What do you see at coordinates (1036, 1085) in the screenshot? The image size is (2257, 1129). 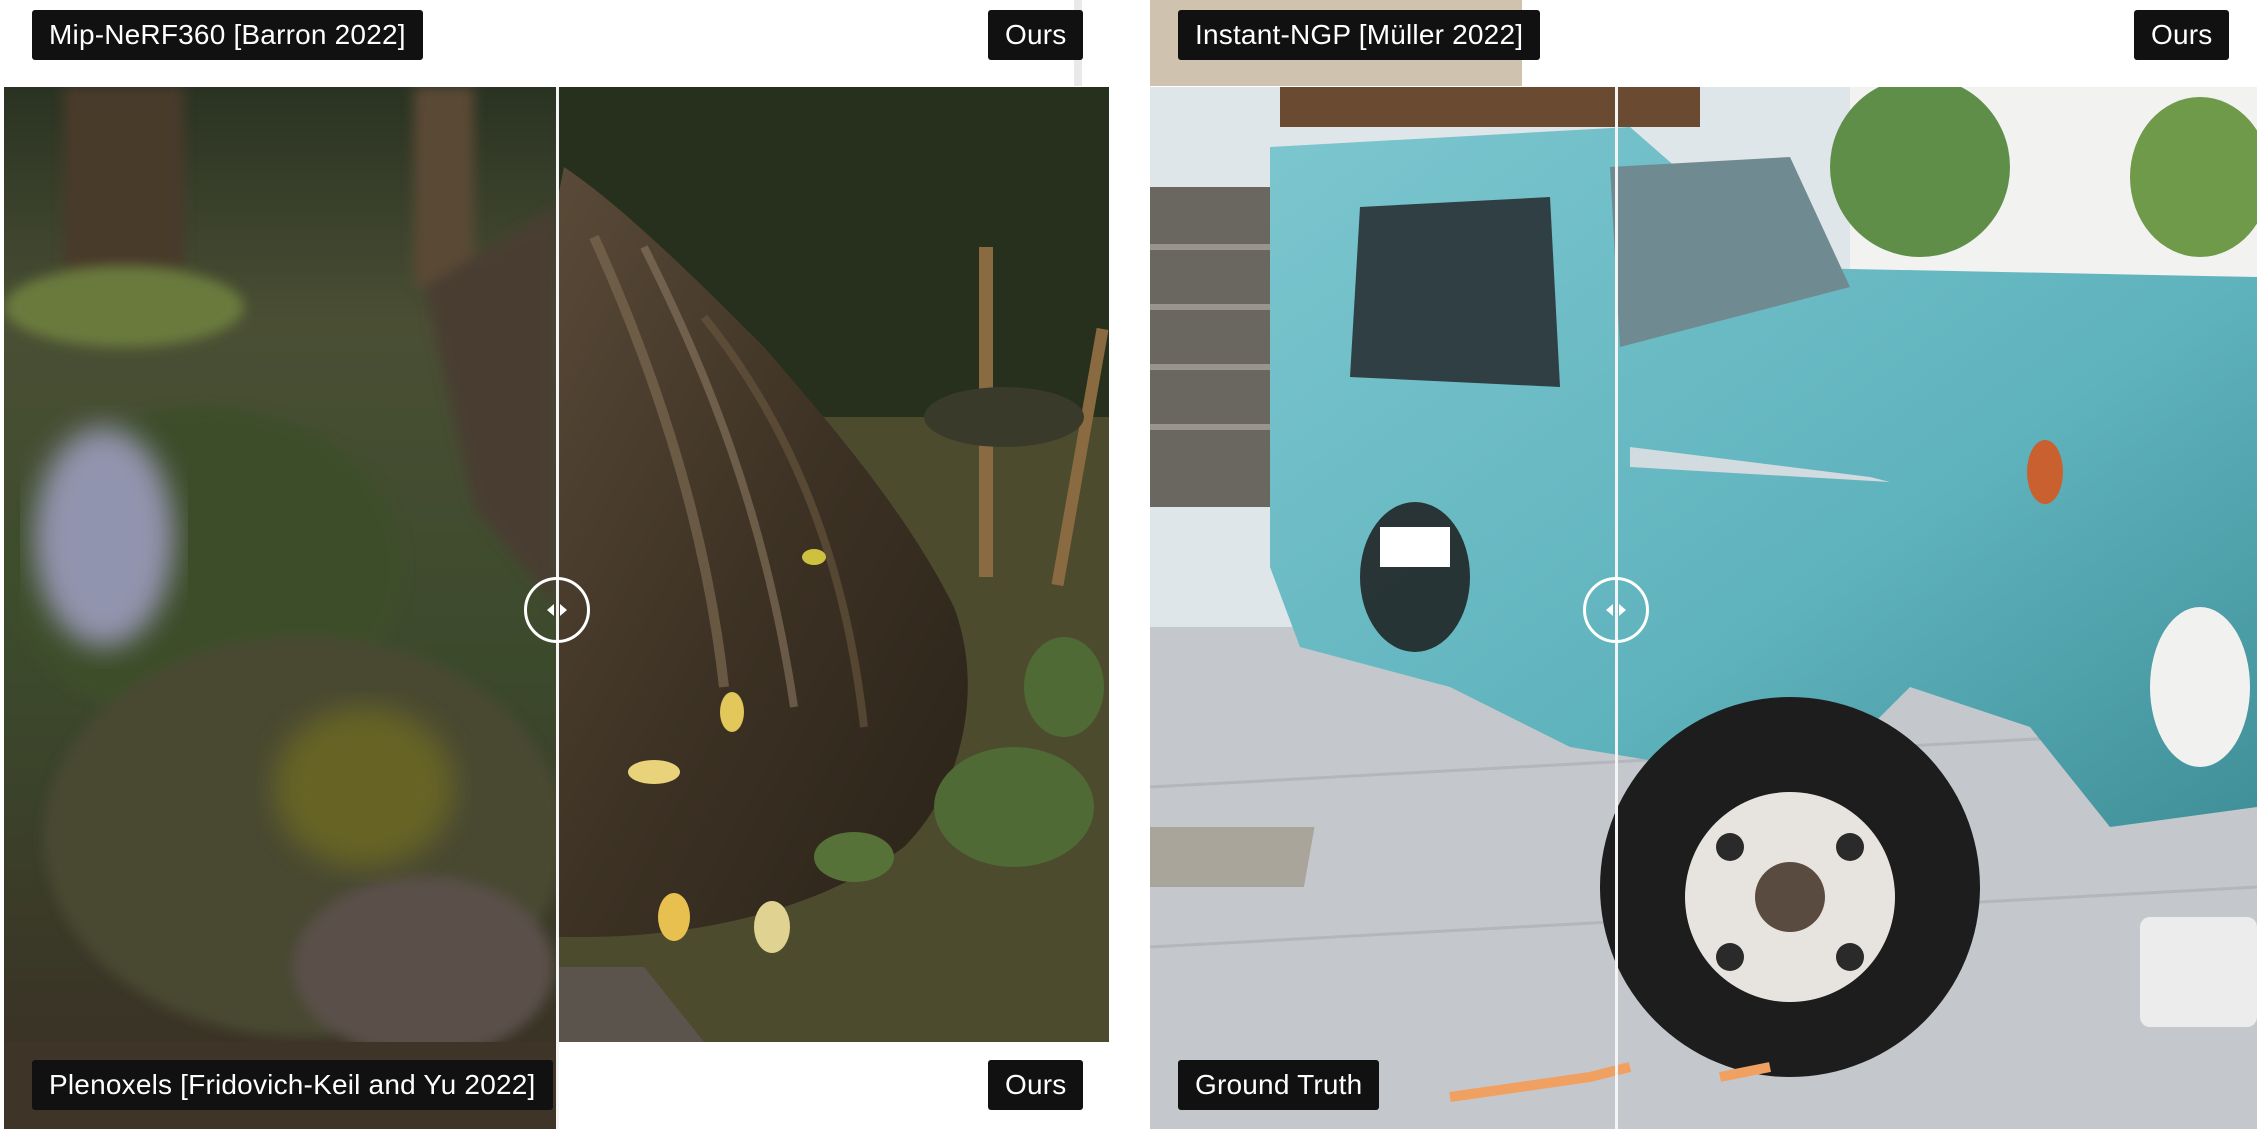 I see `ours-label-bottom-right: Ours` at bounding box center [1036, 1085].